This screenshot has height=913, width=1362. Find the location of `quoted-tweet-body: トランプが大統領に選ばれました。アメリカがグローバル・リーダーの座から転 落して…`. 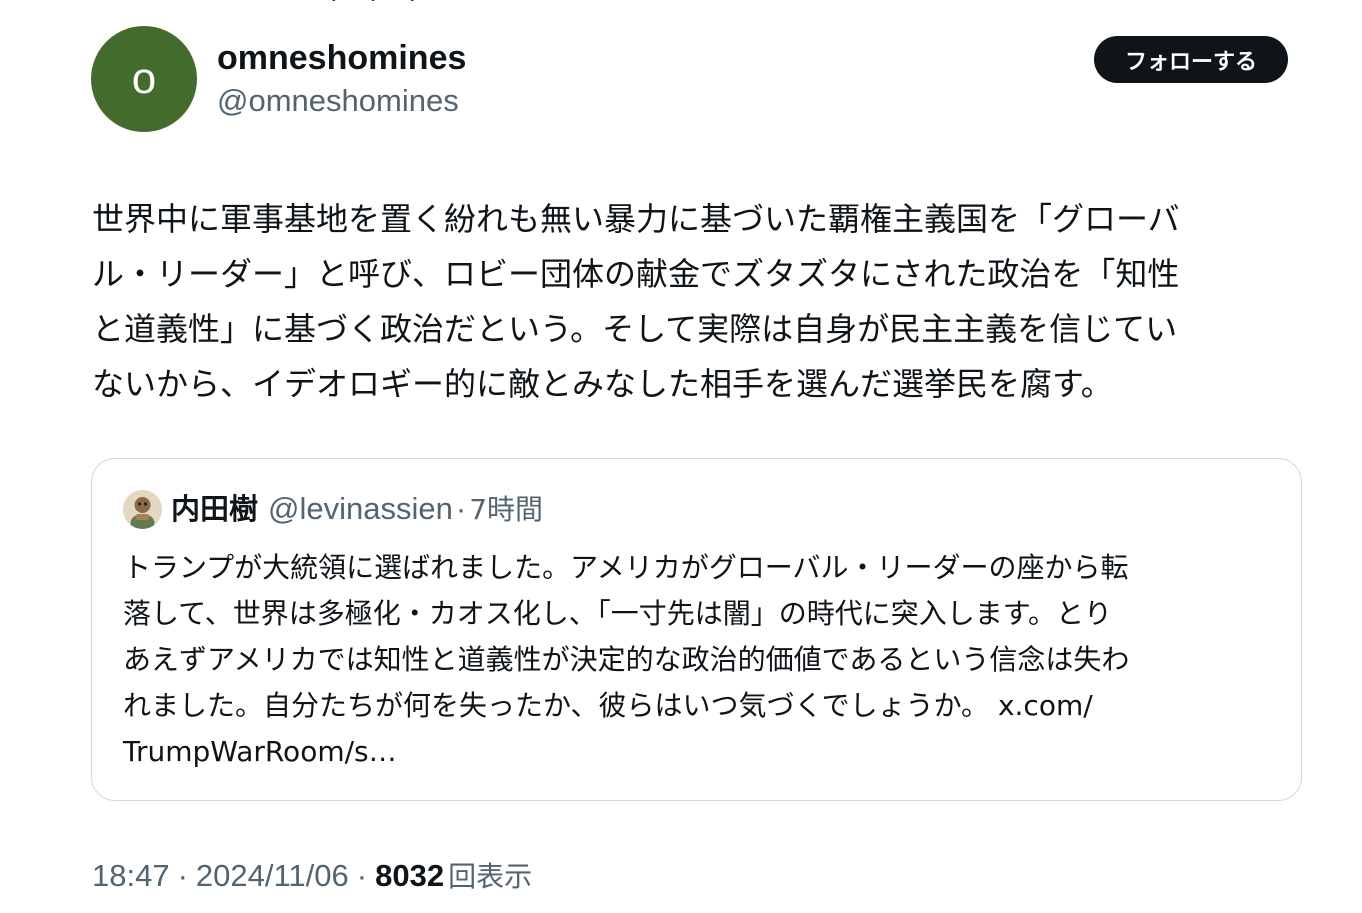

quoted-tweet-body: トランプが大統領に選ばれました。アメリカがグローバル・リーダーの座から転 落して… is located at coordinates (626, 636).